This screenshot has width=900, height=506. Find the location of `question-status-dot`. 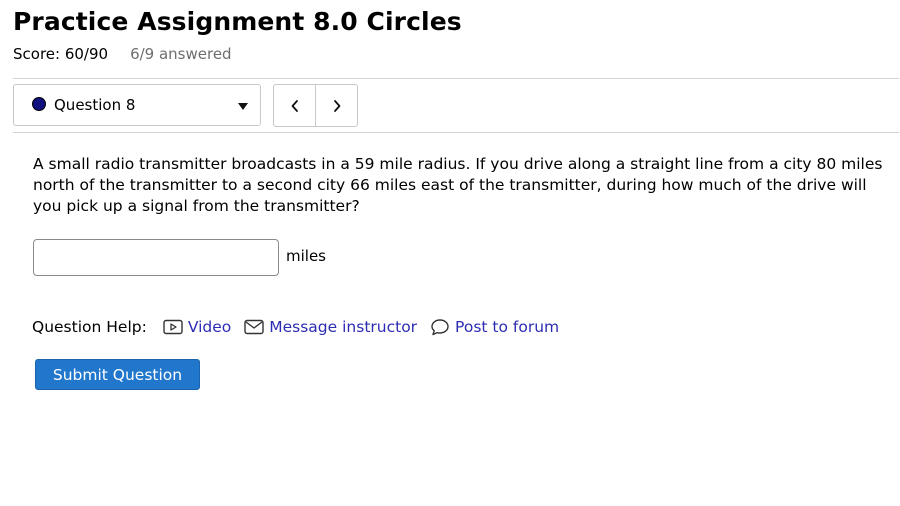

question-status-dot is located at coordinates (39, 104).